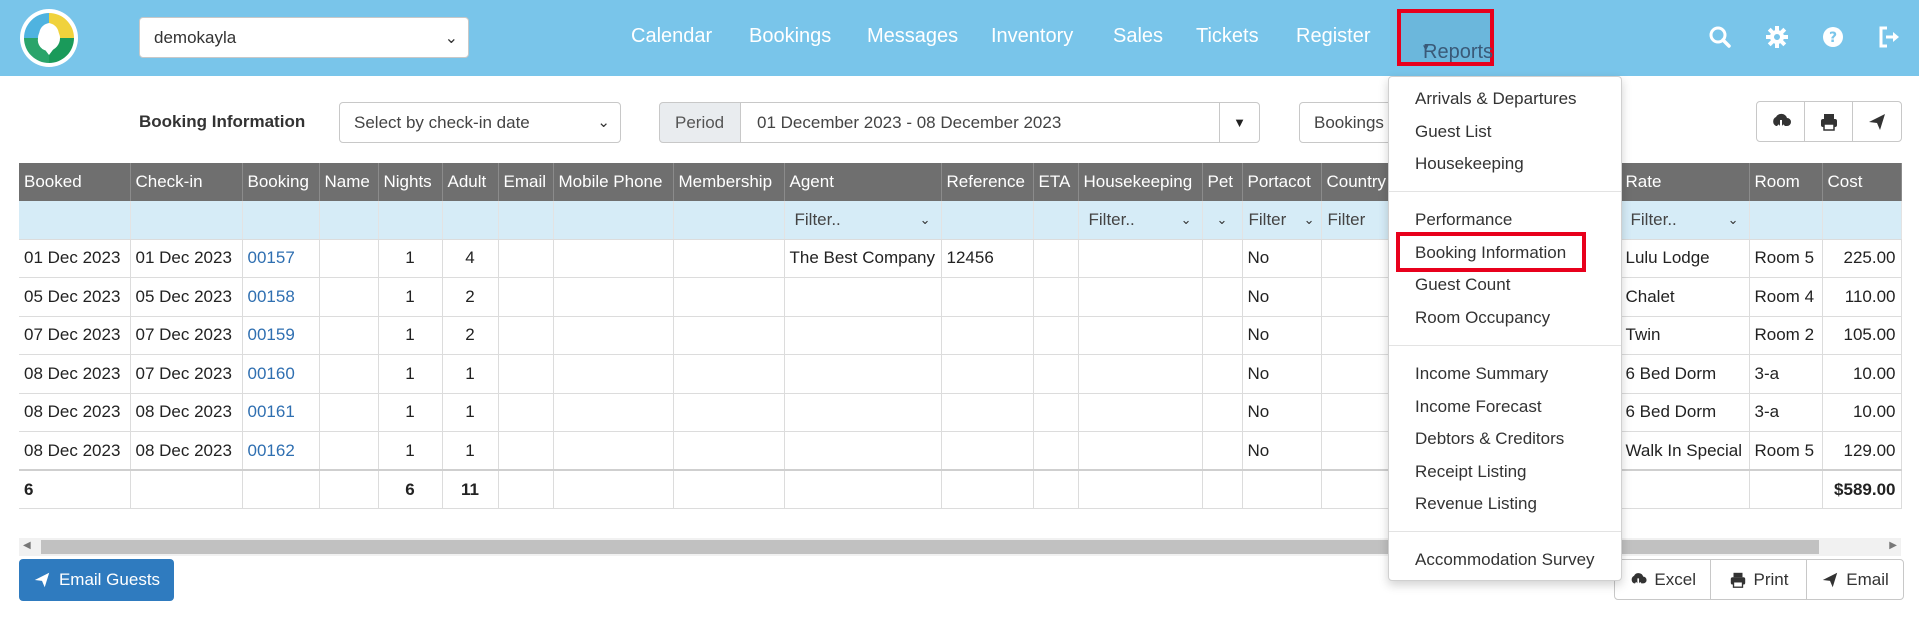 This screenshot has height=627, width=1919. I want to click on column-header: Adult, so click(470, 182).